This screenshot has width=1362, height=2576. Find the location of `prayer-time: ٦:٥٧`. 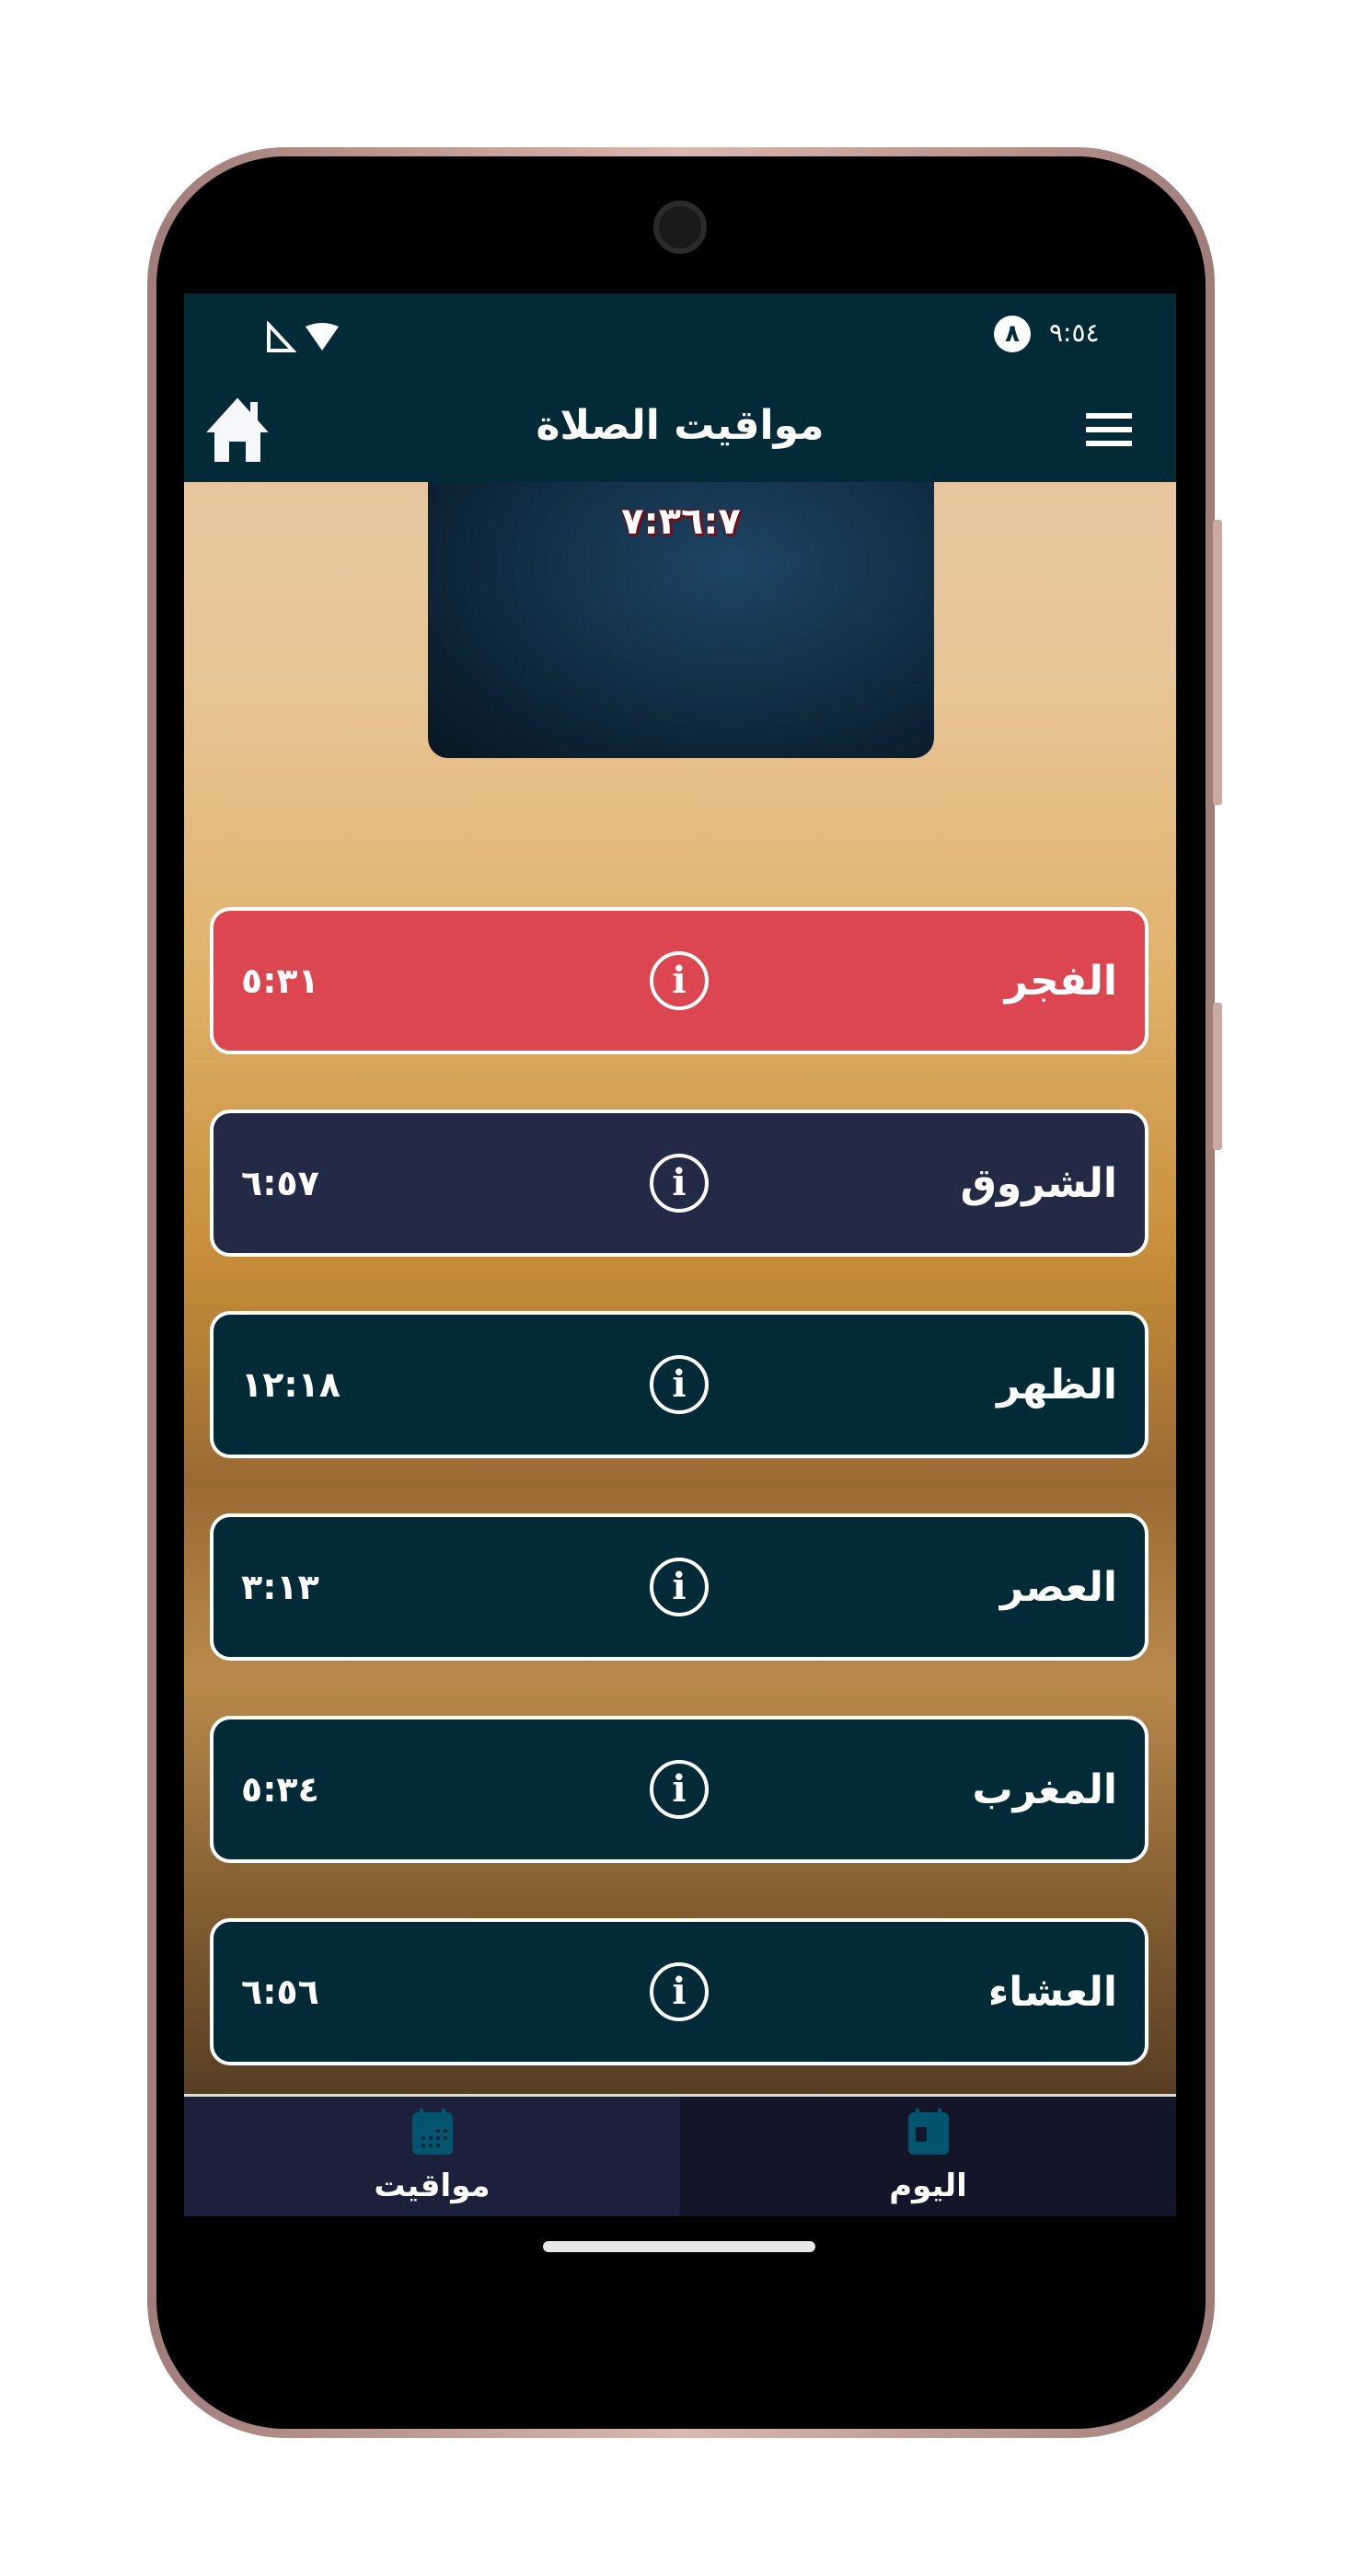

prayer-time: ٦:٥٧ is located at coordinates (280, 1183).